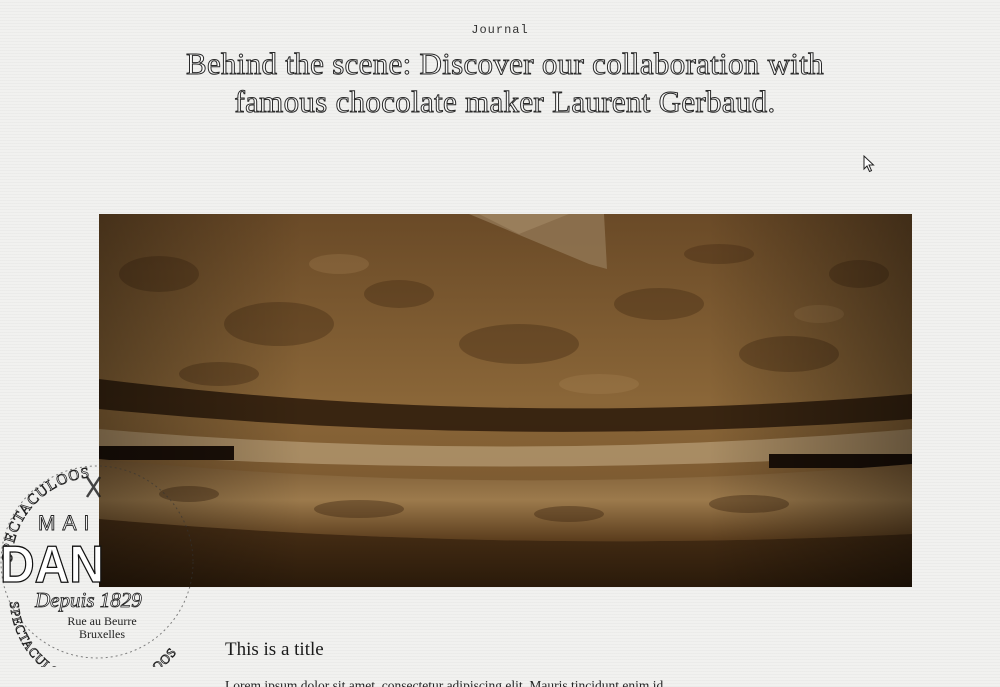  Describe the element at coordinates (88, 600) in the screenshot. I see `stamp-tagline: Depuis 1829` at that location.